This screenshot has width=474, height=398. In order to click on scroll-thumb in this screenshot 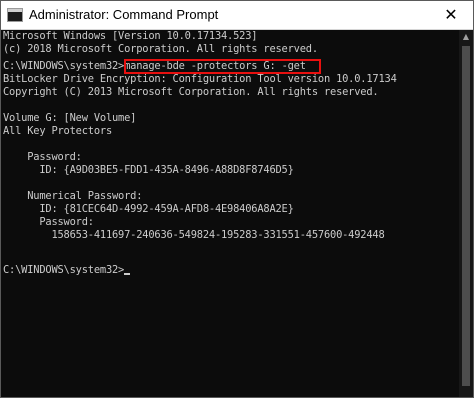, I will do `click(466, 216)`.